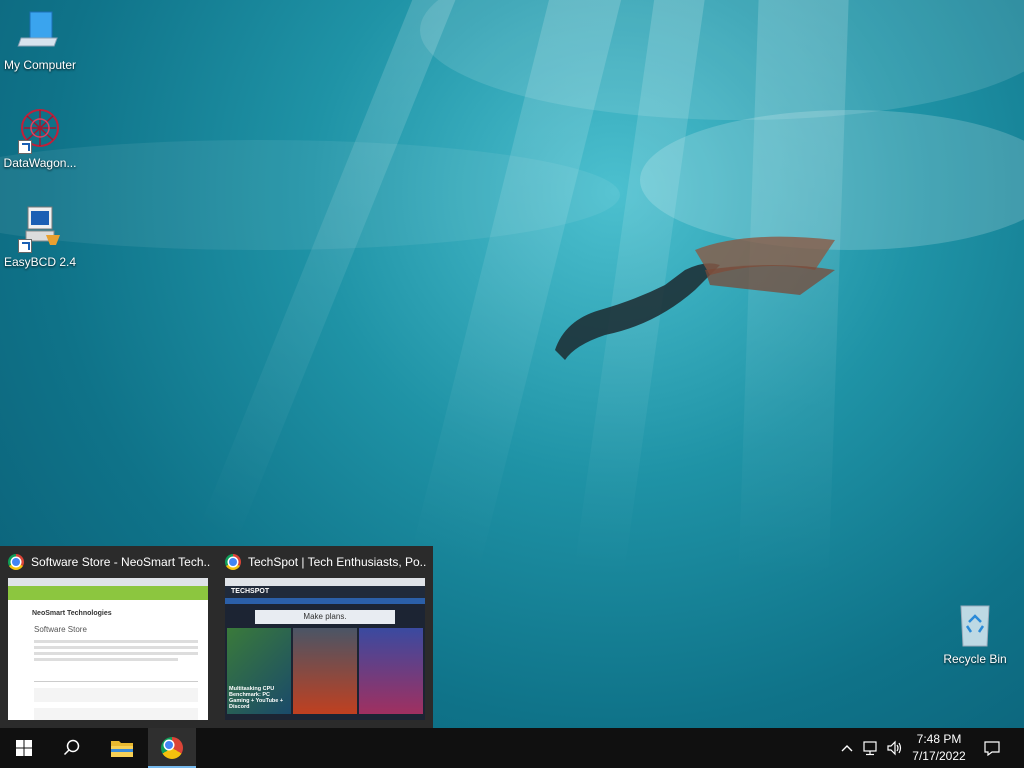 This screenshot has width=1024, height=768. What do you see at coordinates (325, 592) in the screenshot?
I see `preview-heading: TECHSPOT` at bounding box center [325, 592].